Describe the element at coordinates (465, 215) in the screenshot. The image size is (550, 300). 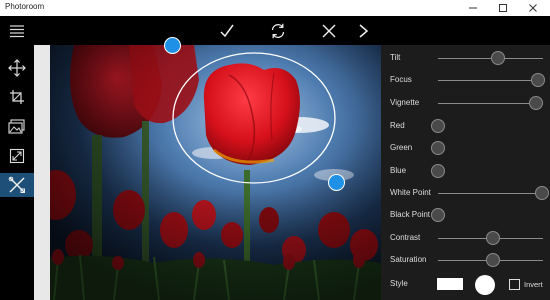
I see `adjustment-black-point: Black Point` at that location.